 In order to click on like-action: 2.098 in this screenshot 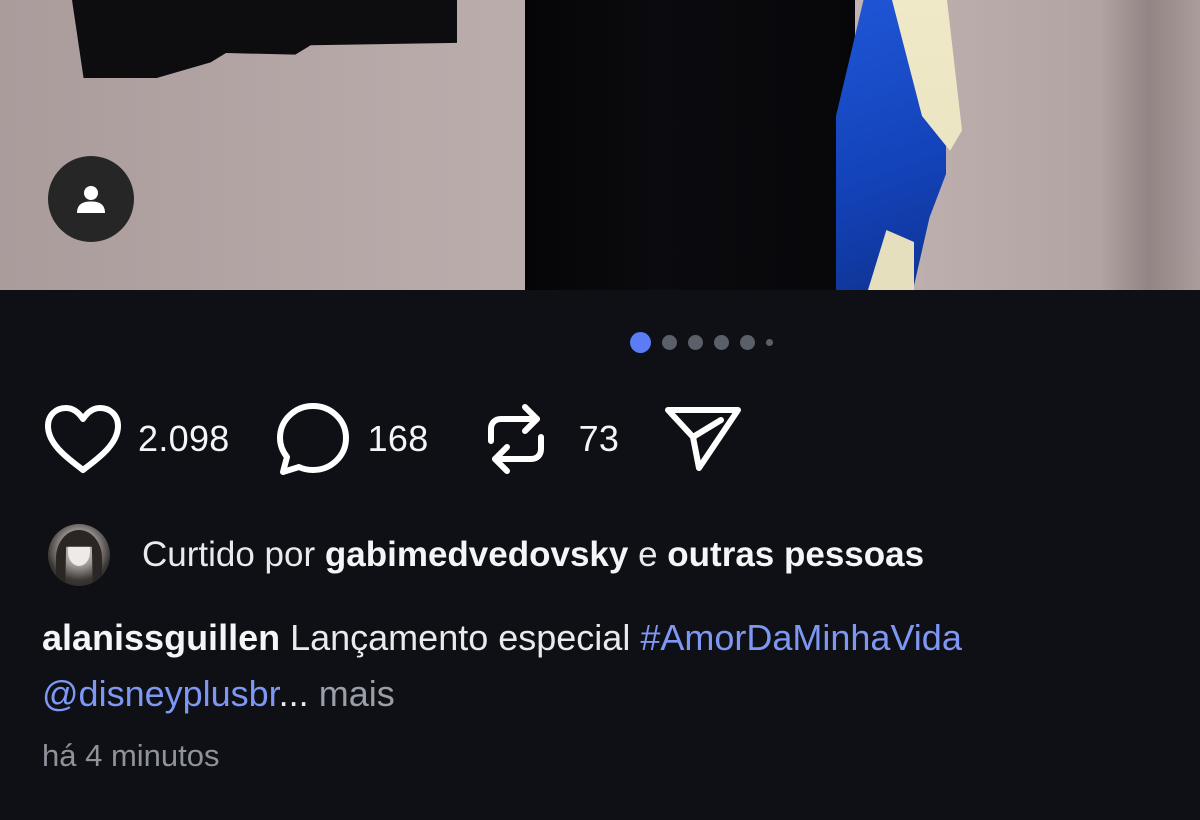, I will do `click(158, 439)`.